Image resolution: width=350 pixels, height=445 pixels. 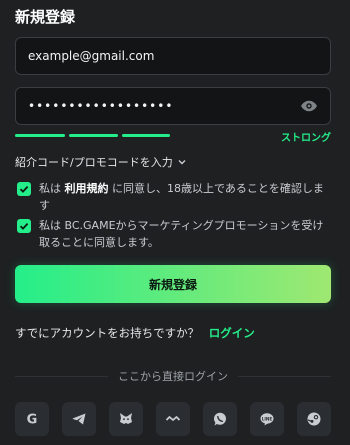 I want to click on email-input, so click(x=173, y=56).